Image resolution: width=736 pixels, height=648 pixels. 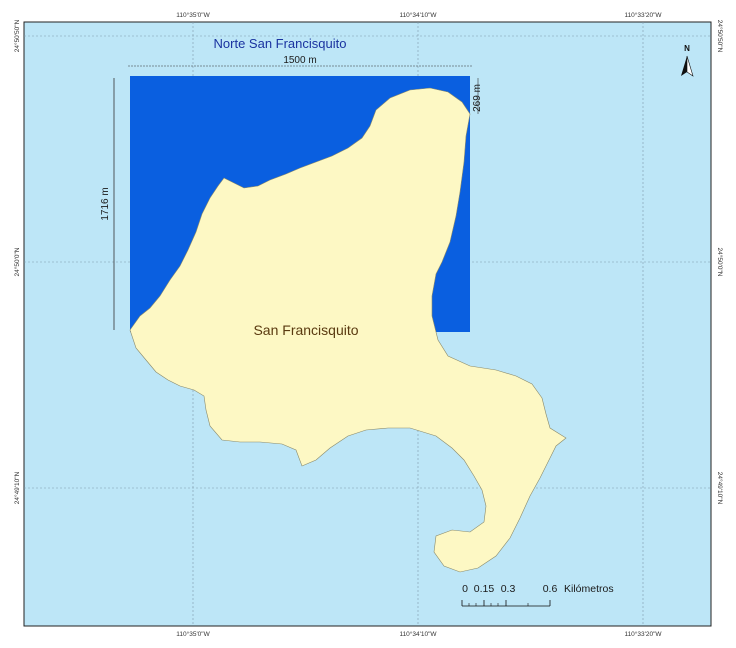 I want to click on coord-right-2: 24°50'0"N, so click(x=720, y=262).